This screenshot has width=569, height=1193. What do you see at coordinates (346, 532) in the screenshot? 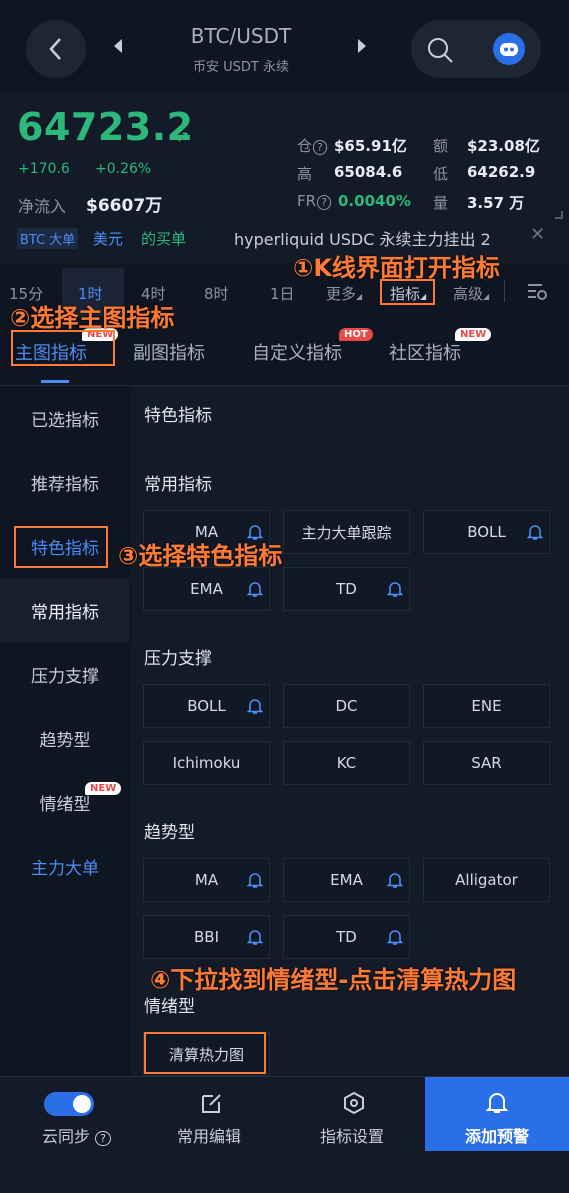
I see `indicator-chip: 主力大单跟踪` at bounding box center [346, 532].